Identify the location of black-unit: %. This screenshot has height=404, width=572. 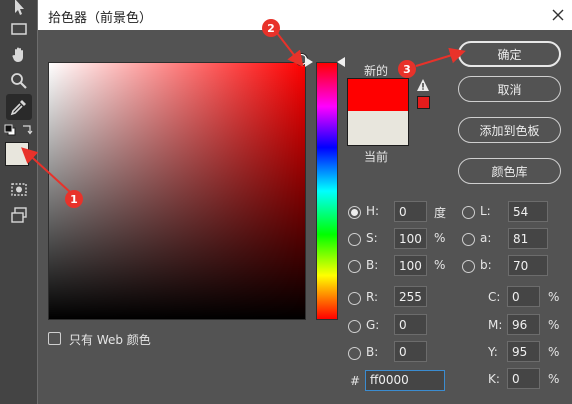
(554, 379).